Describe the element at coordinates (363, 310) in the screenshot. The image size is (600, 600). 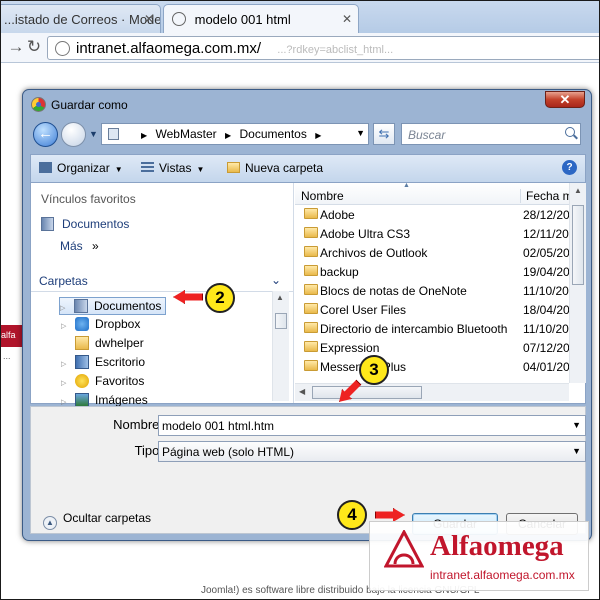
I see `file-name: Corel User Files` at that location.